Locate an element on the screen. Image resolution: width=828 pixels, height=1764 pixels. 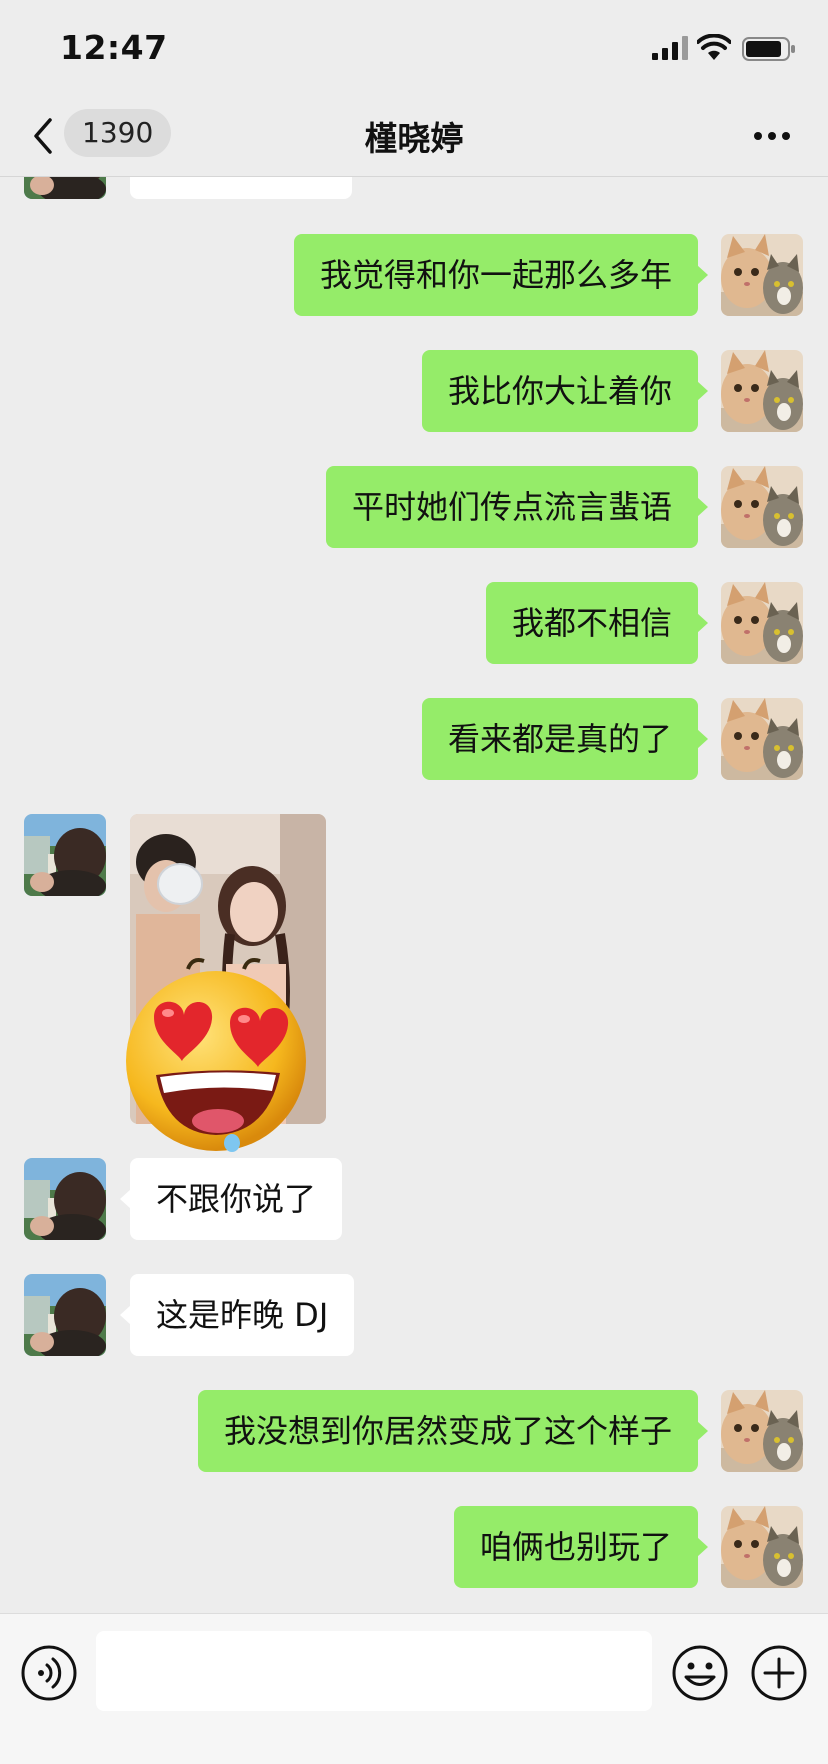
signal-icon is located at coordinates (670, 48).